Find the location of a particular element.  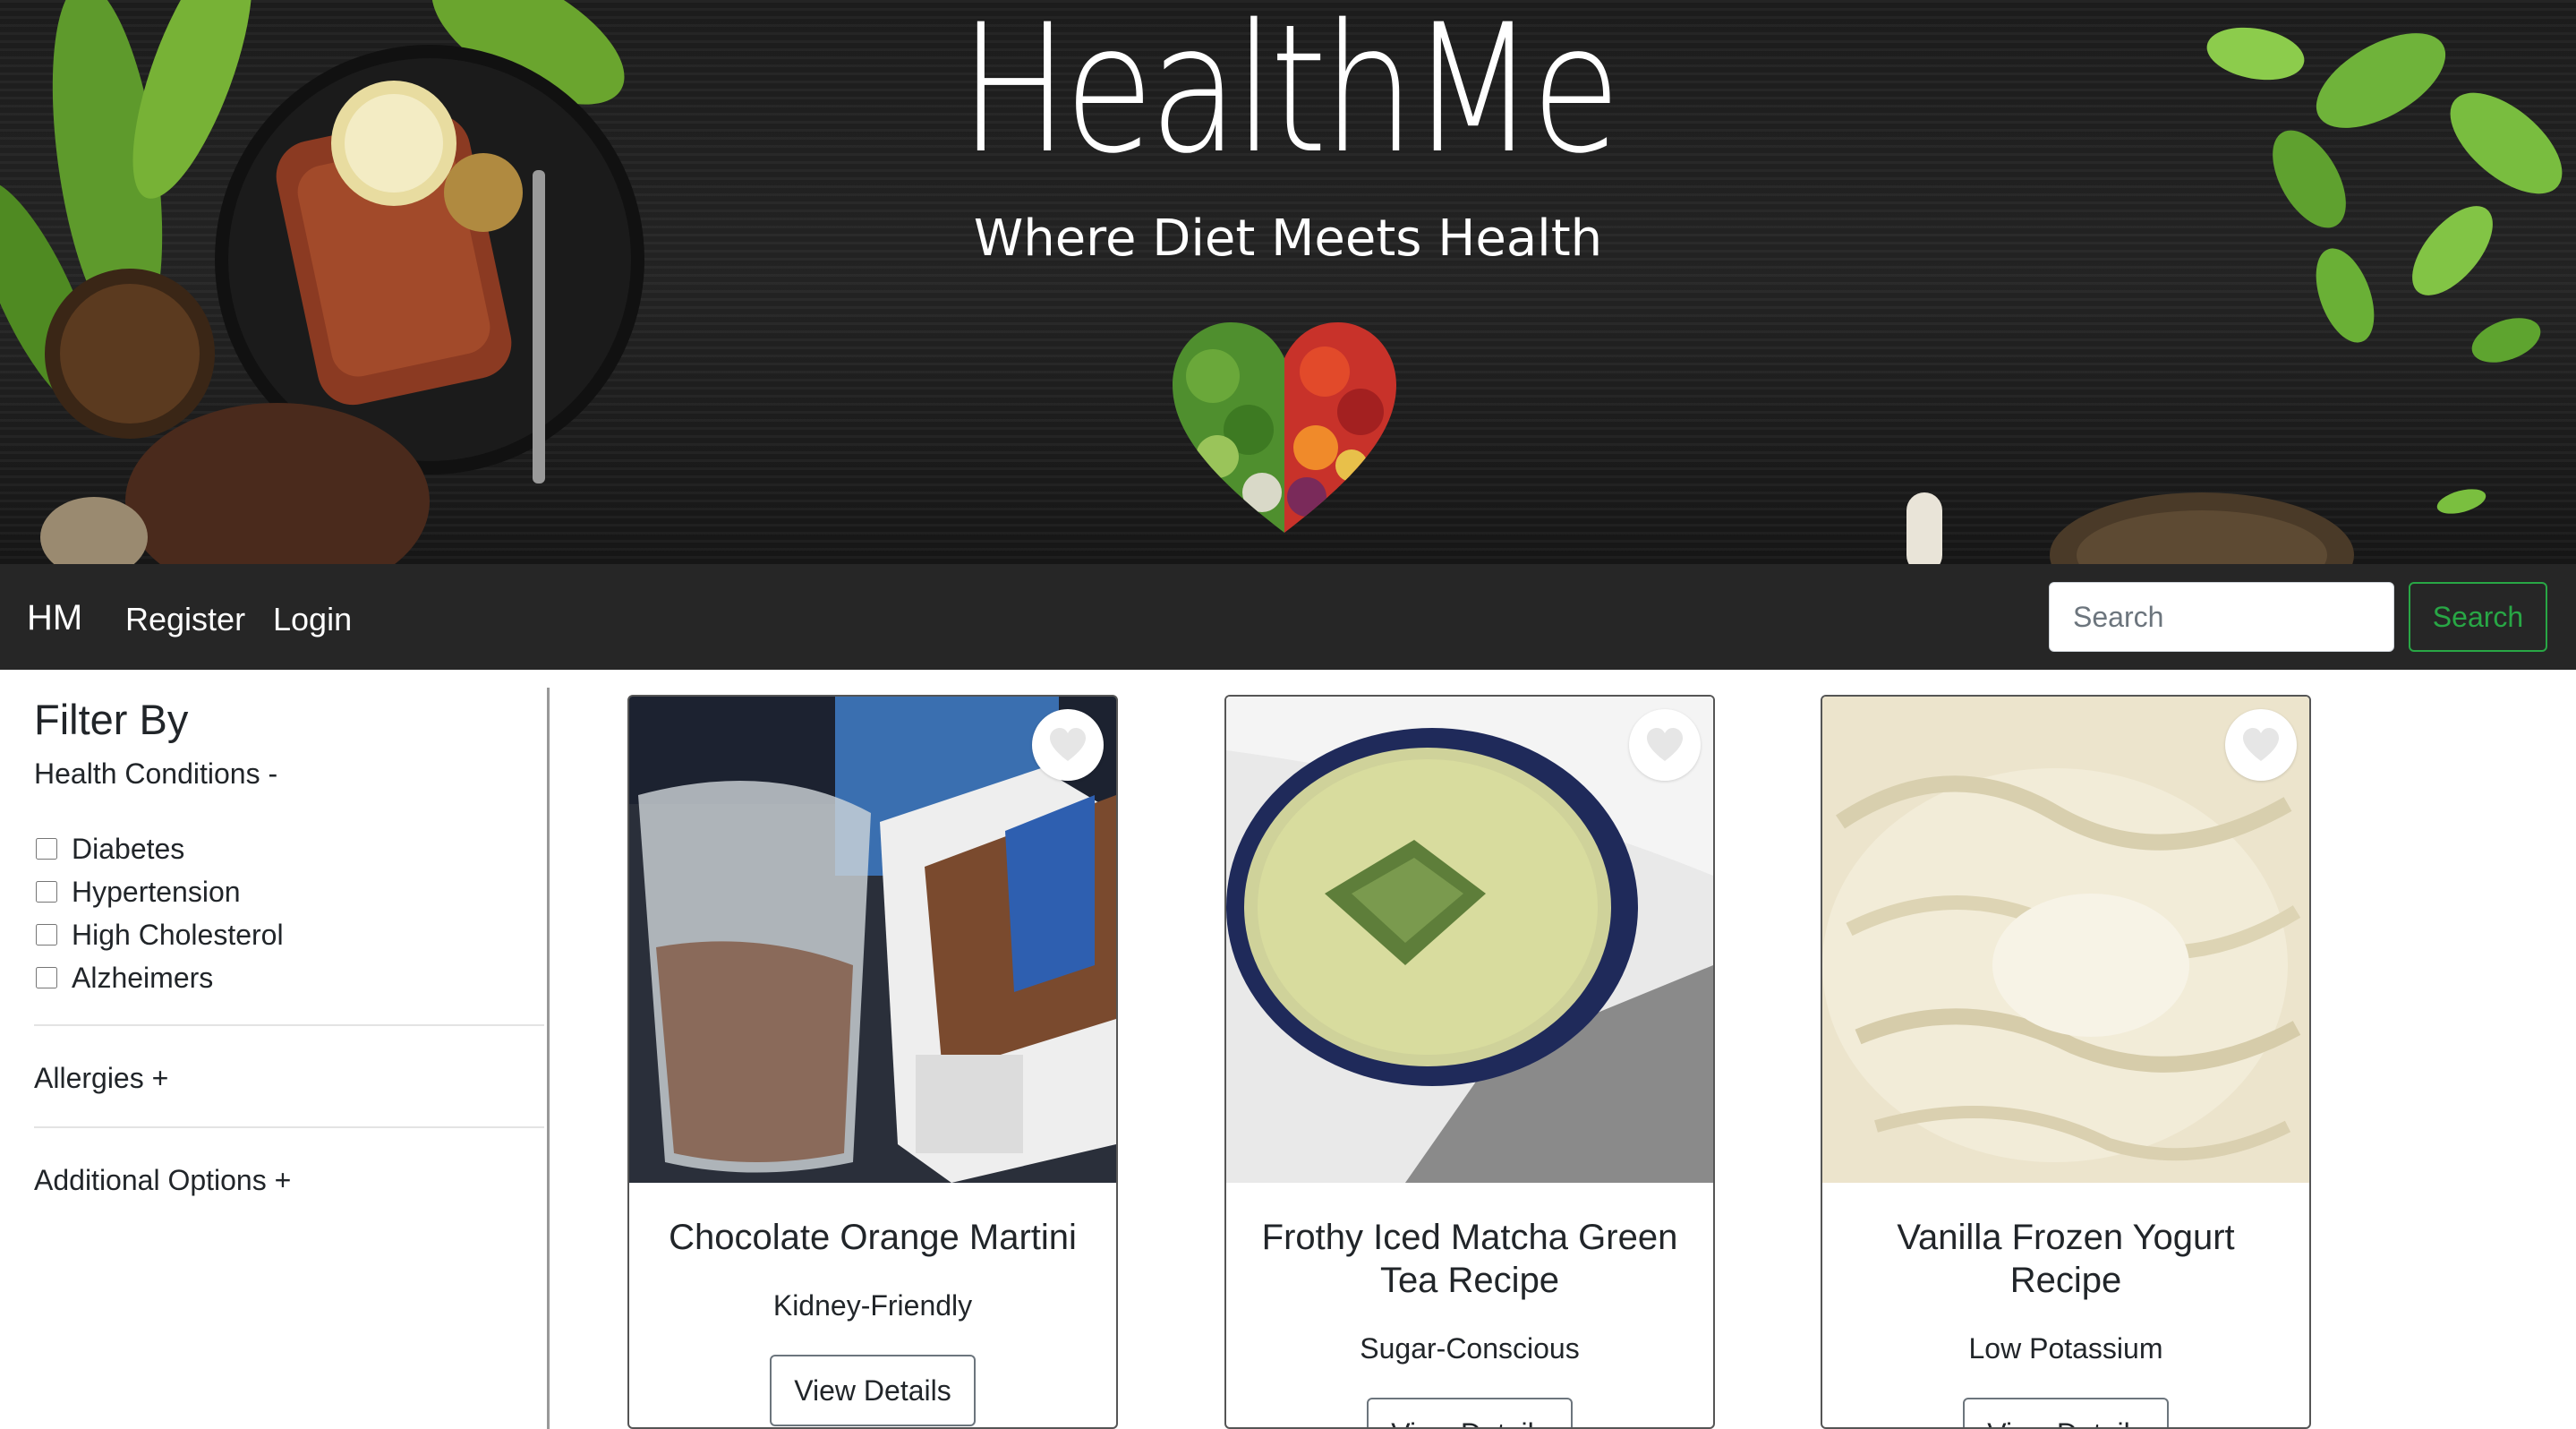

alzheimers-checkbox is located at coordinates (46, 977).